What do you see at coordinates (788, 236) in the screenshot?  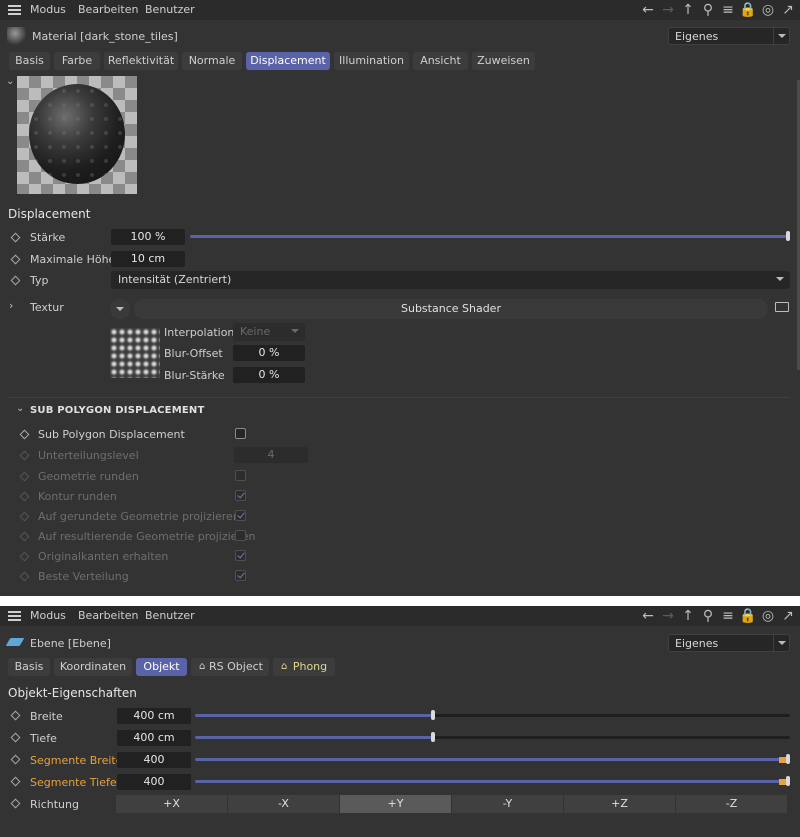 I see `strength-slider-knob` at bounding box center [788, 236].